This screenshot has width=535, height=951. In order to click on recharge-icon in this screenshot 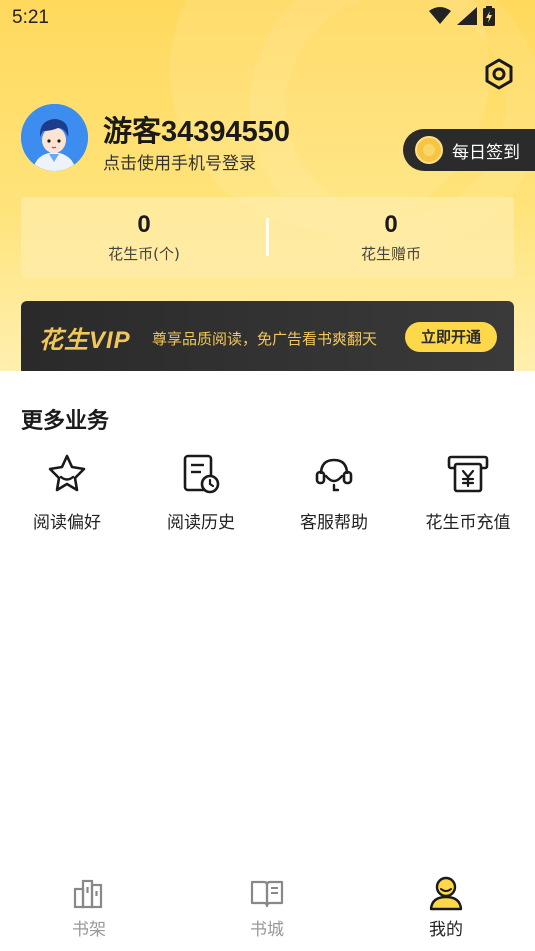, I will do `click(468, 474)`.